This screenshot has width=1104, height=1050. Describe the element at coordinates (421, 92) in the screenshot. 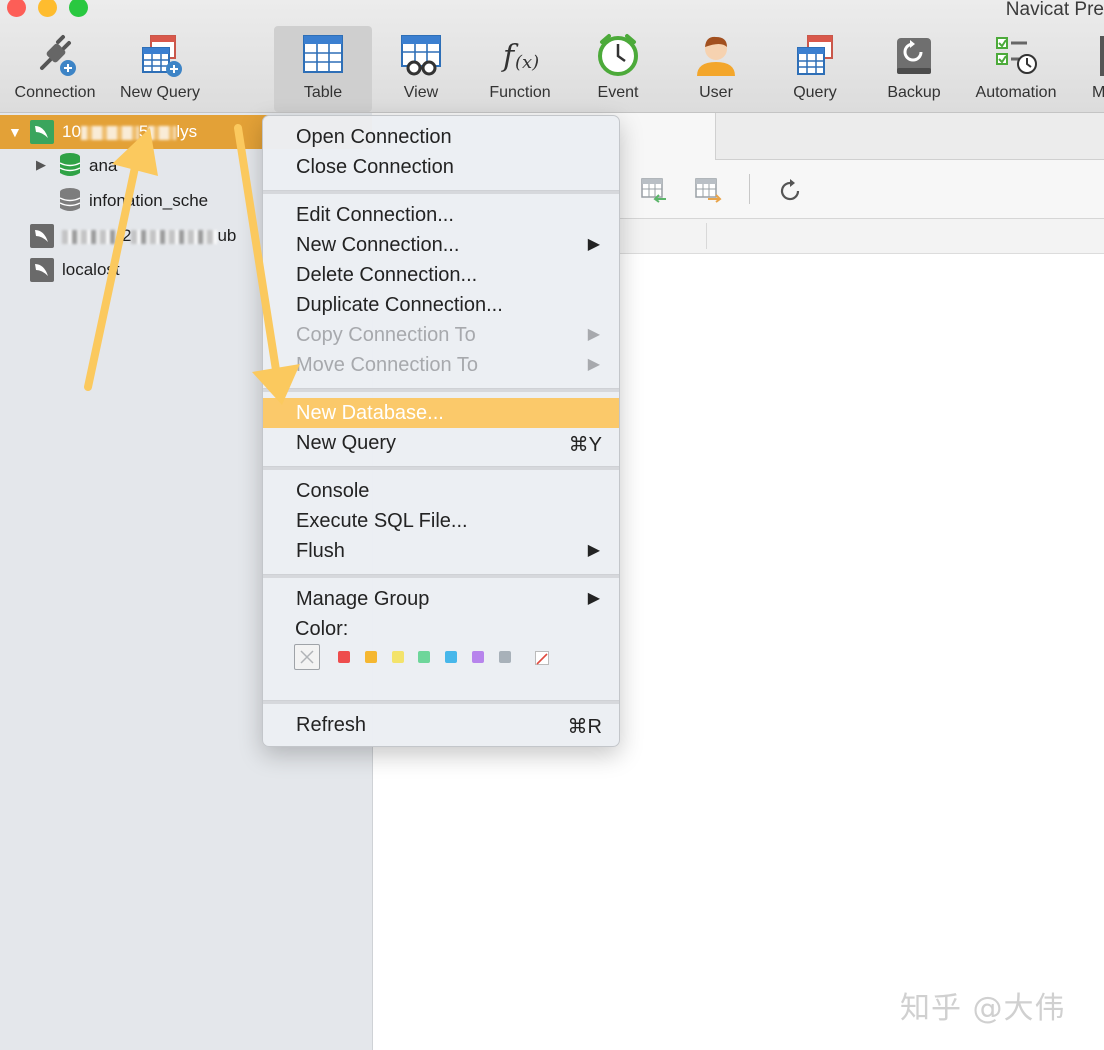

I see `toolbar-view-label: View` at that location.